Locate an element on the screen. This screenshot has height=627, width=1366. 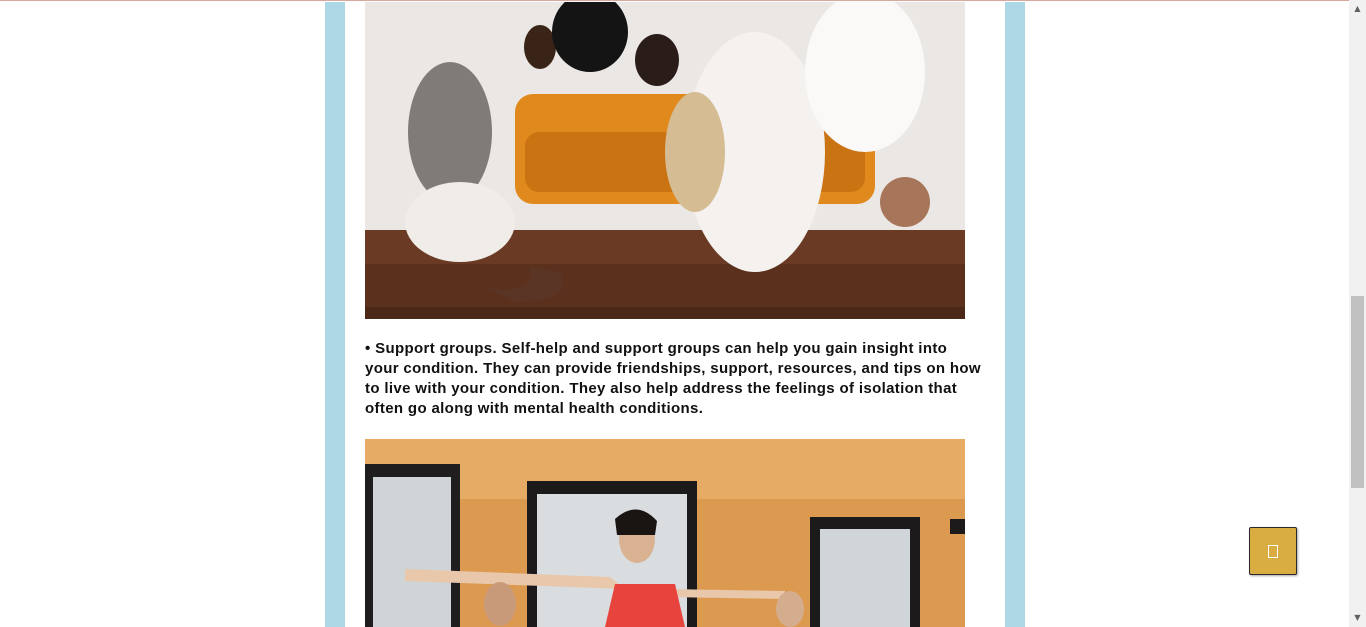
yoga-class-photo is located at coordinates (665, 533).